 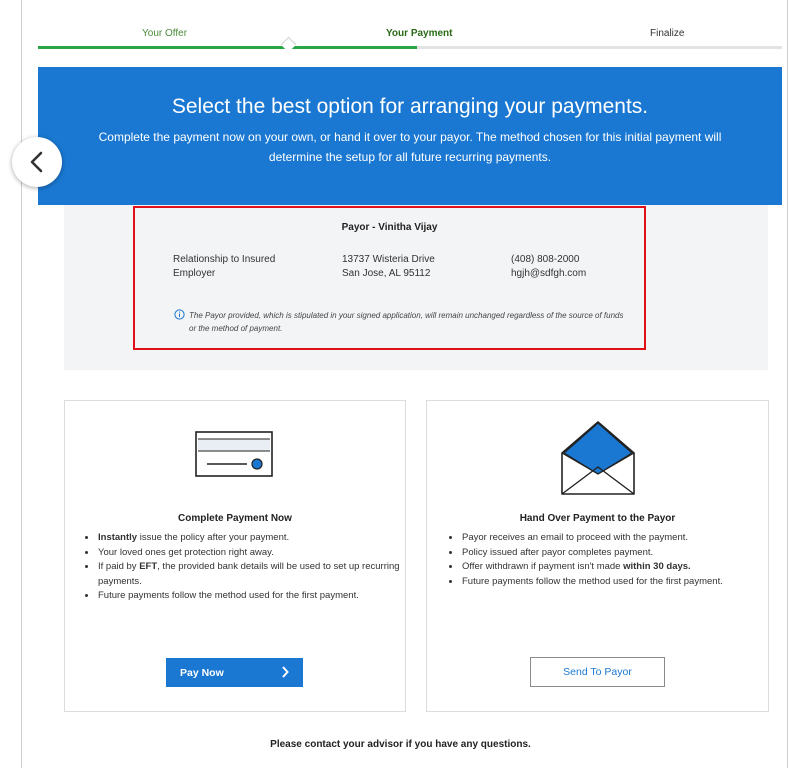 I want to click on credit-card-icon, so click(x=234, y=454).